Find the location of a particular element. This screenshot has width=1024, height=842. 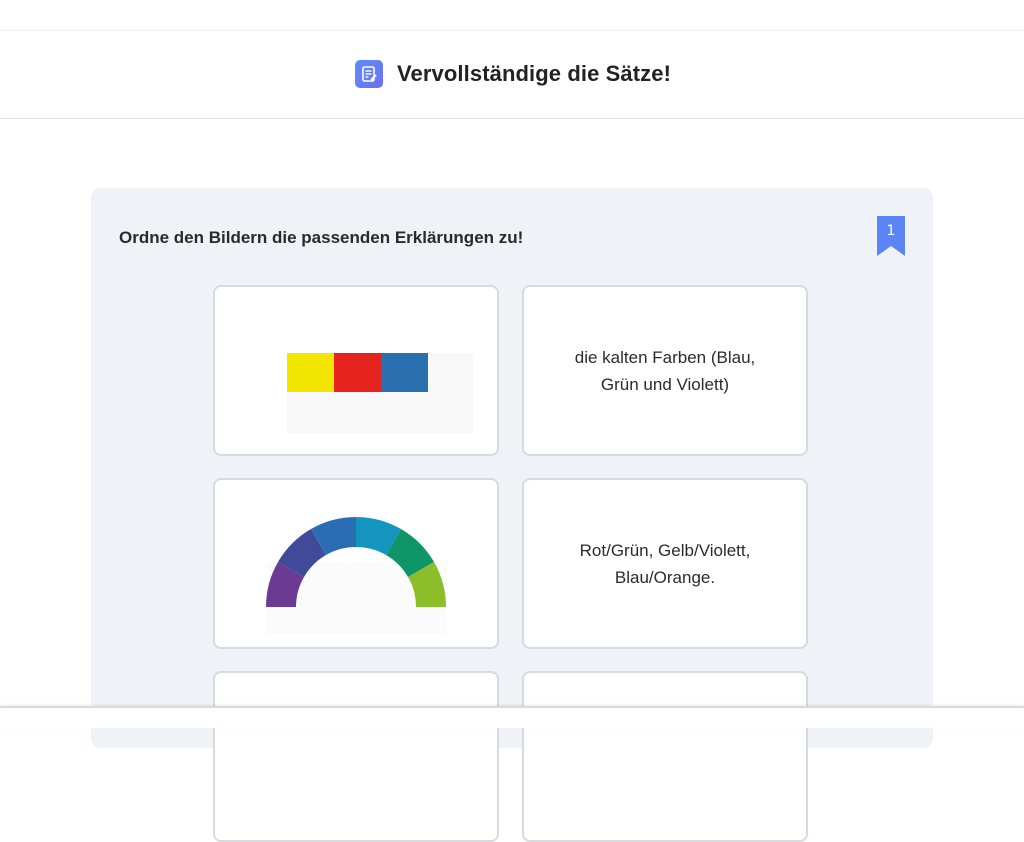

document-edit-icon is located at coordinates (369, 74).